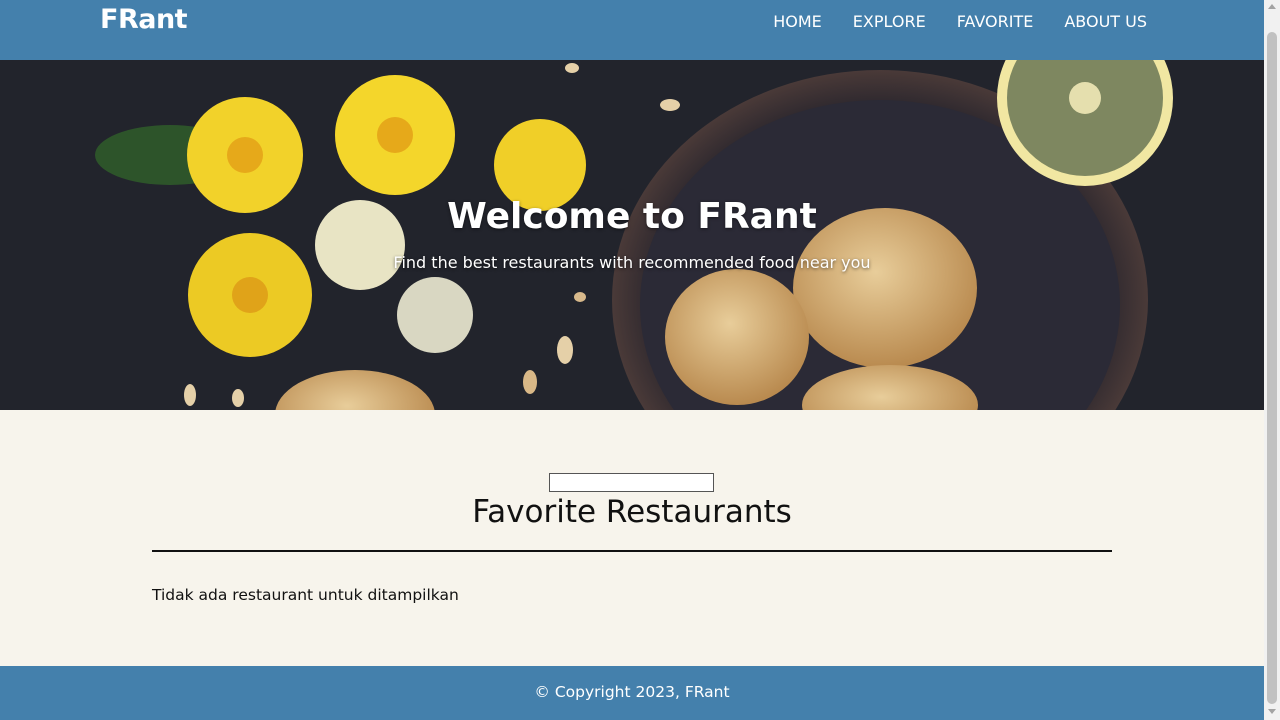  I want to click on hero-title: Welcome to FRant, so click(632, 216).